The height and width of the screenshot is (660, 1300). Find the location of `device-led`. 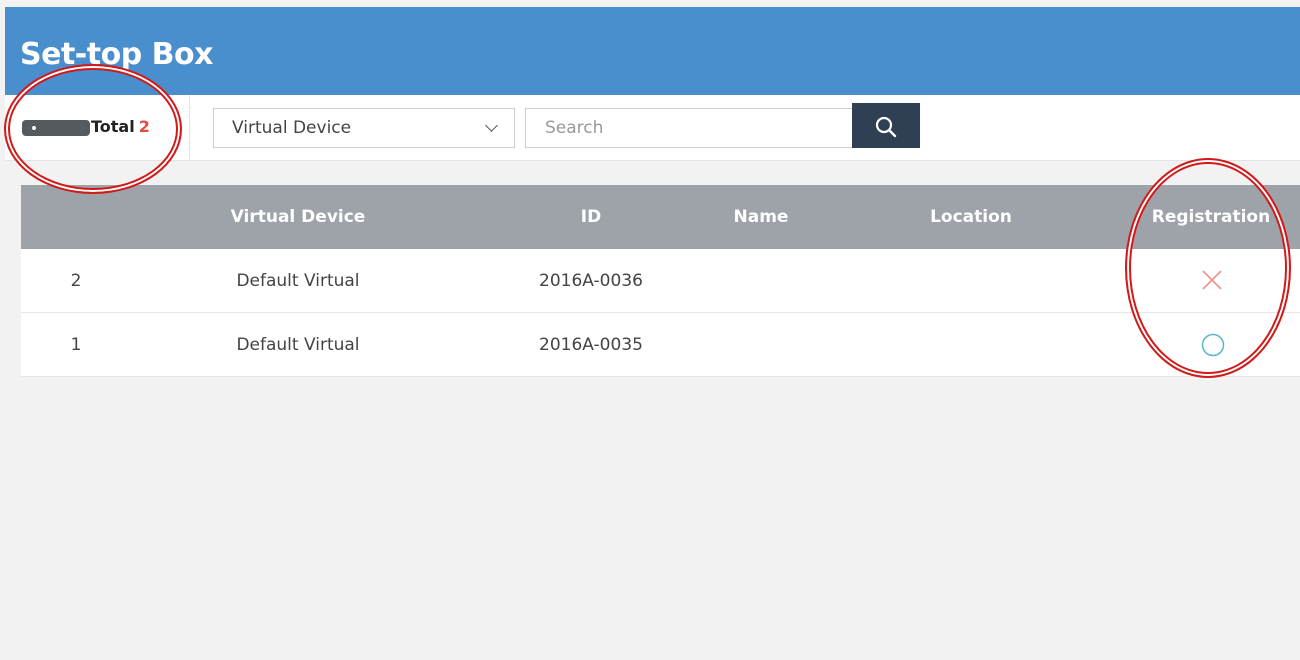

device-led is located at coordinates (34, 128).